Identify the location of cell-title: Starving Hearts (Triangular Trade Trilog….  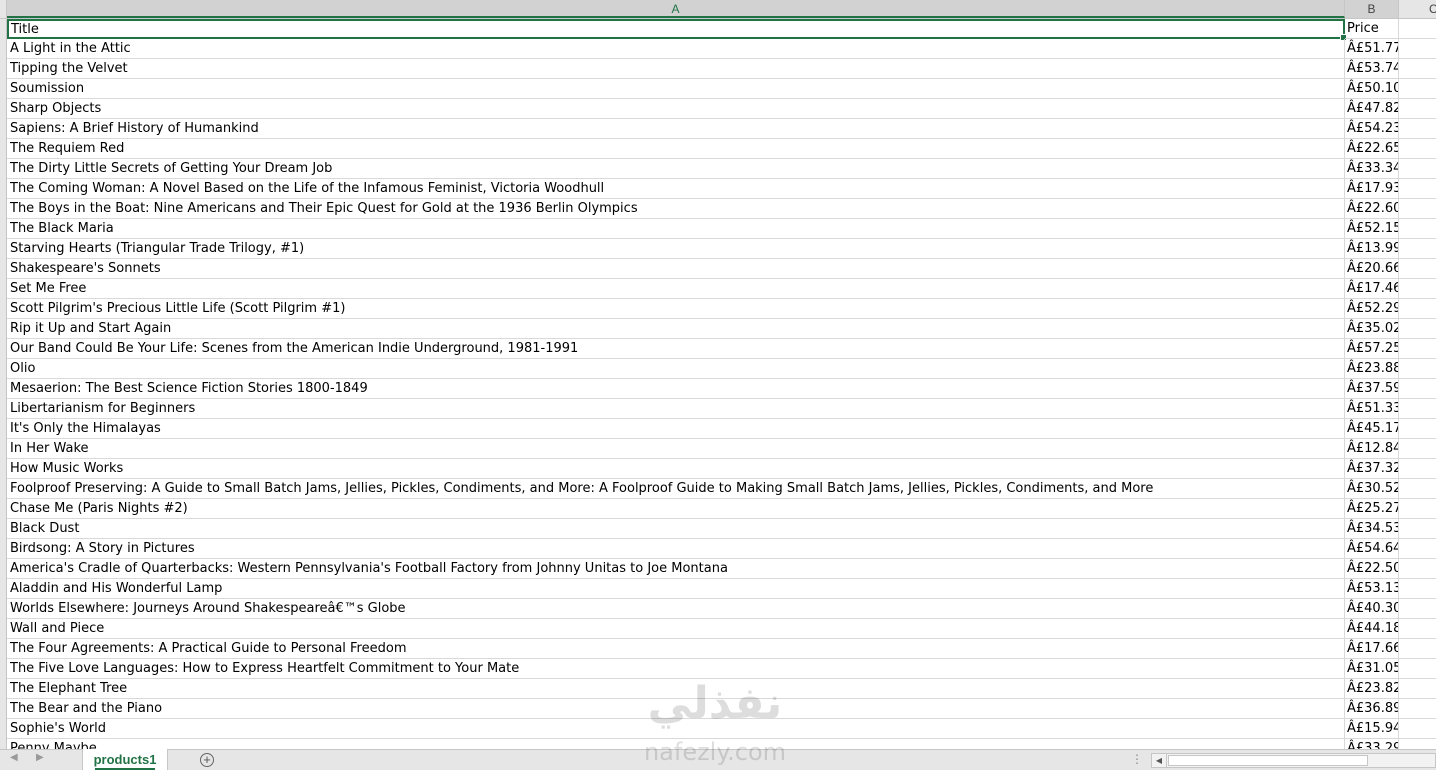
(676, 249).